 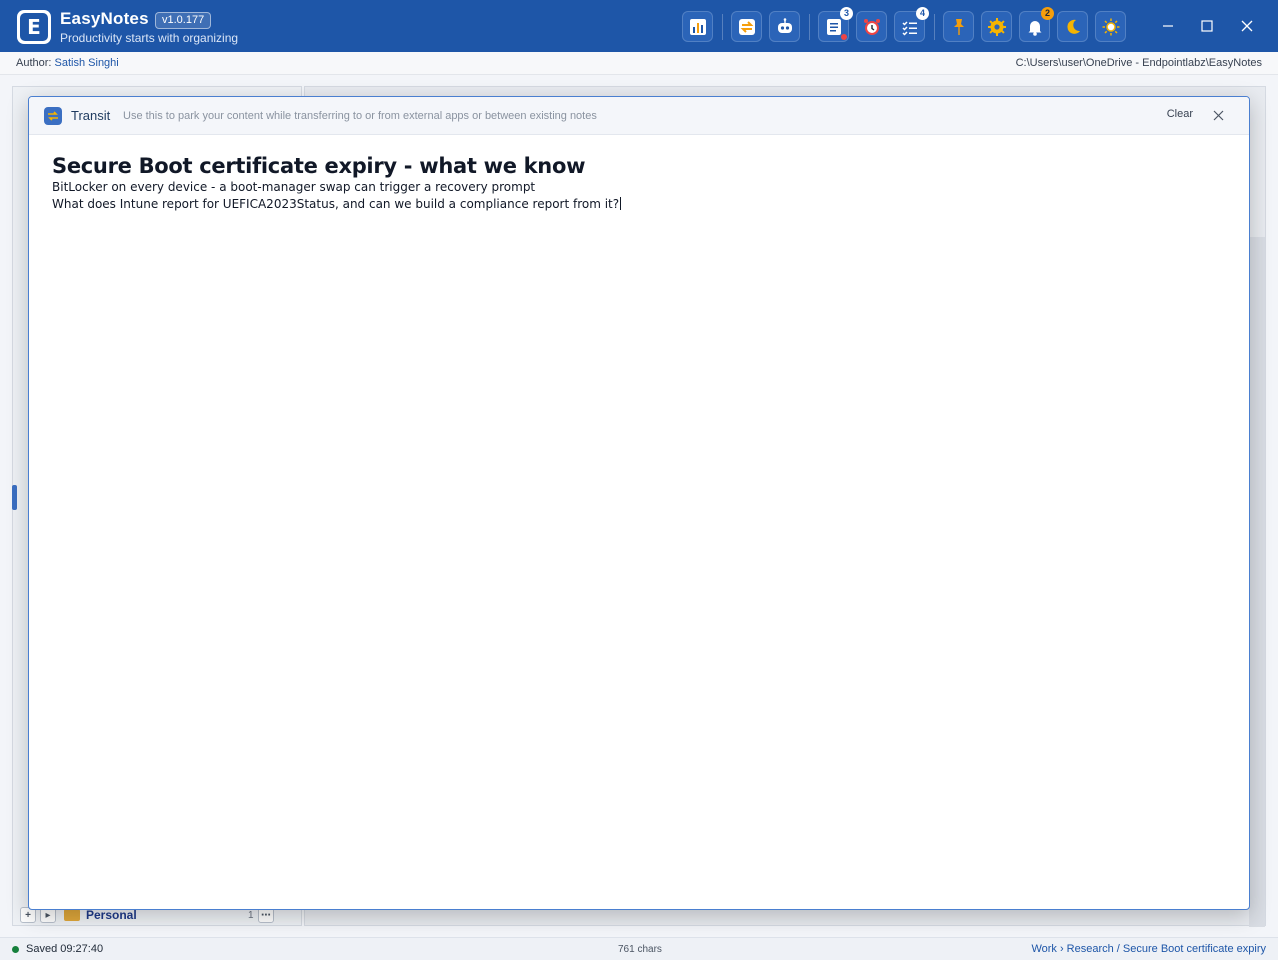 What do you see at coordinates (251, 915) in the screenshot?
I see `folder-count: 1` at bounding box center [251, 915].